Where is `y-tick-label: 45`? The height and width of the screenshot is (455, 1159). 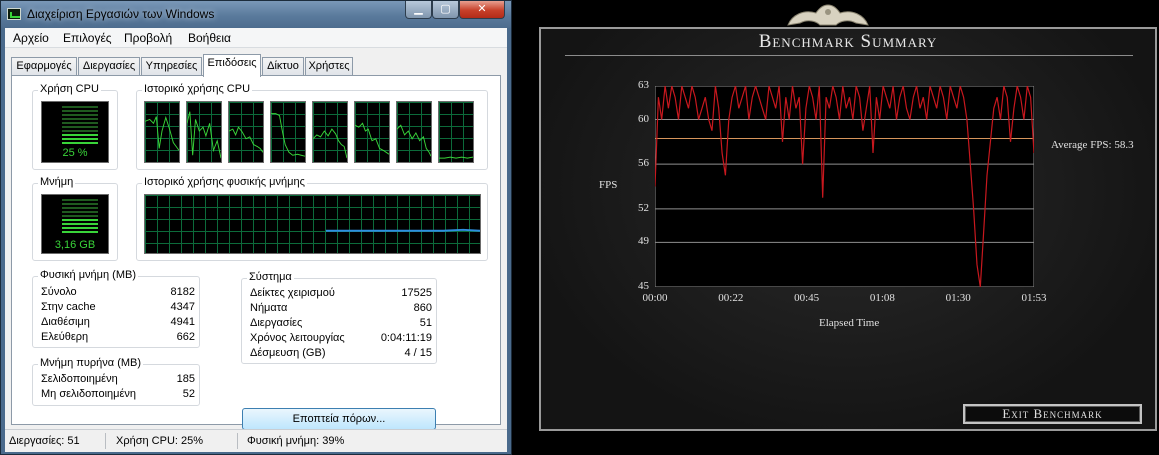 y-tick-label: 45 is located at coordinates (643, 286).